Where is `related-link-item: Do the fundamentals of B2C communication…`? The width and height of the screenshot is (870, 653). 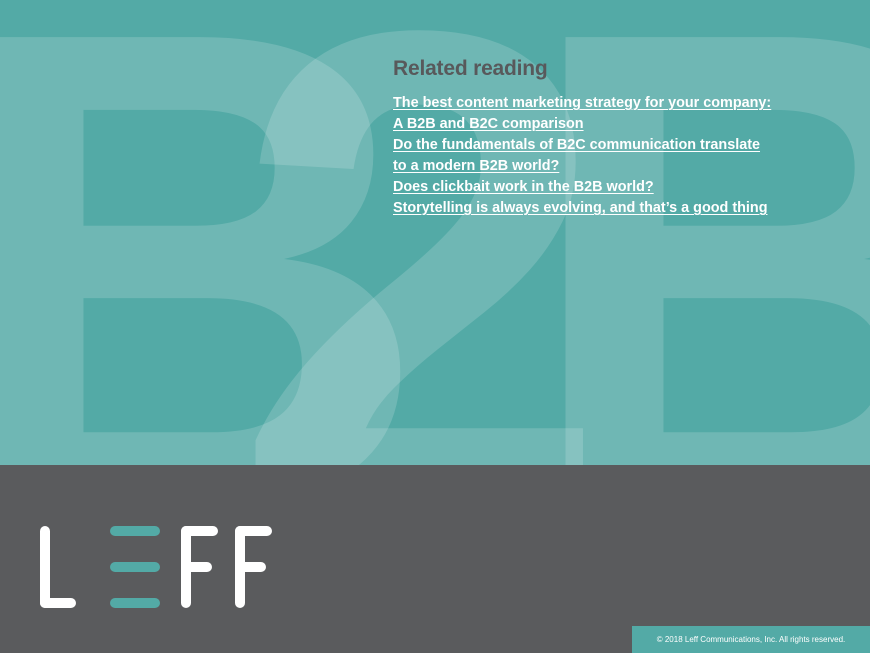
related-link-item: Do the fundamentals of B2C communication… is located at coordinates (613, 156).